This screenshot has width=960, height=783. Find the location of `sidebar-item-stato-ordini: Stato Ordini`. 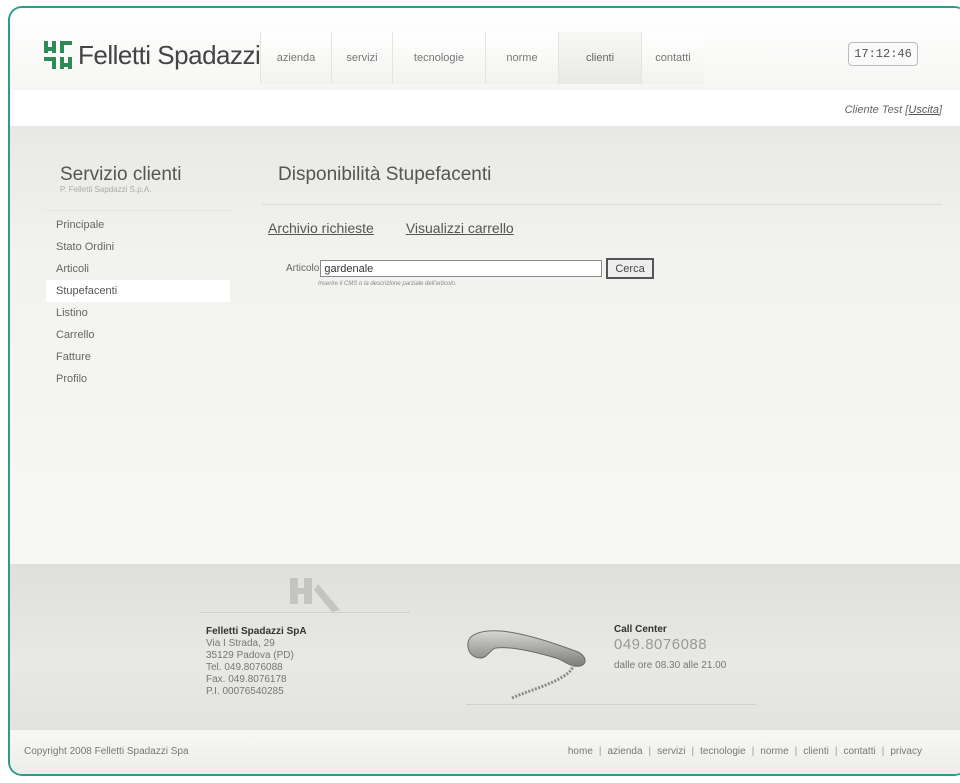

sidebar-item-stato-ordini: Stato Ordini is located at coordinates (138, 247).